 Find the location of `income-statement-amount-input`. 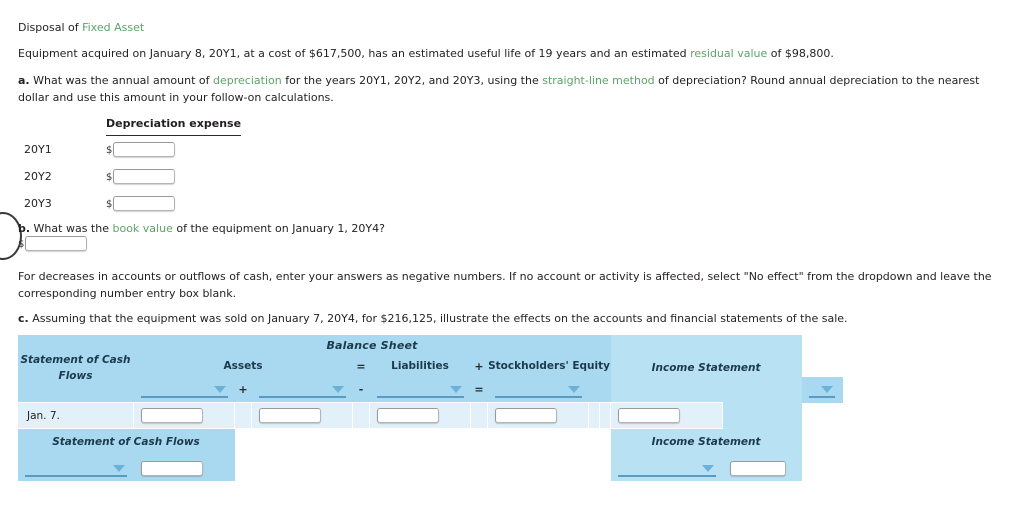

income-statement-amount-input is located at coordinates (757, 469).